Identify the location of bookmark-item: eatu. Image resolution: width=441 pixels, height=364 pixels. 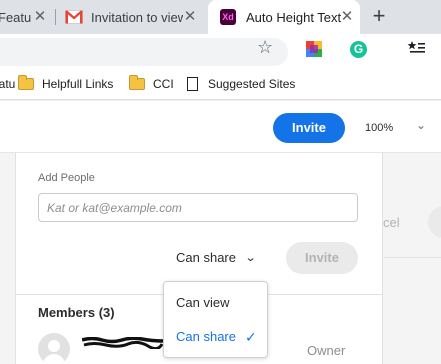
(7, 84).